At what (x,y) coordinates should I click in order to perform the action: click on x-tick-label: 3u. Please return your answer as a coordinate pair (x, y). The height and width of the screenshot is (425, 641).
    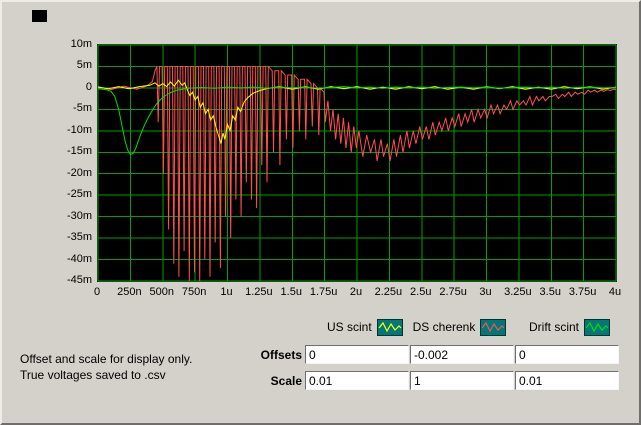
    Looking at the image, I should click on (485, 292).